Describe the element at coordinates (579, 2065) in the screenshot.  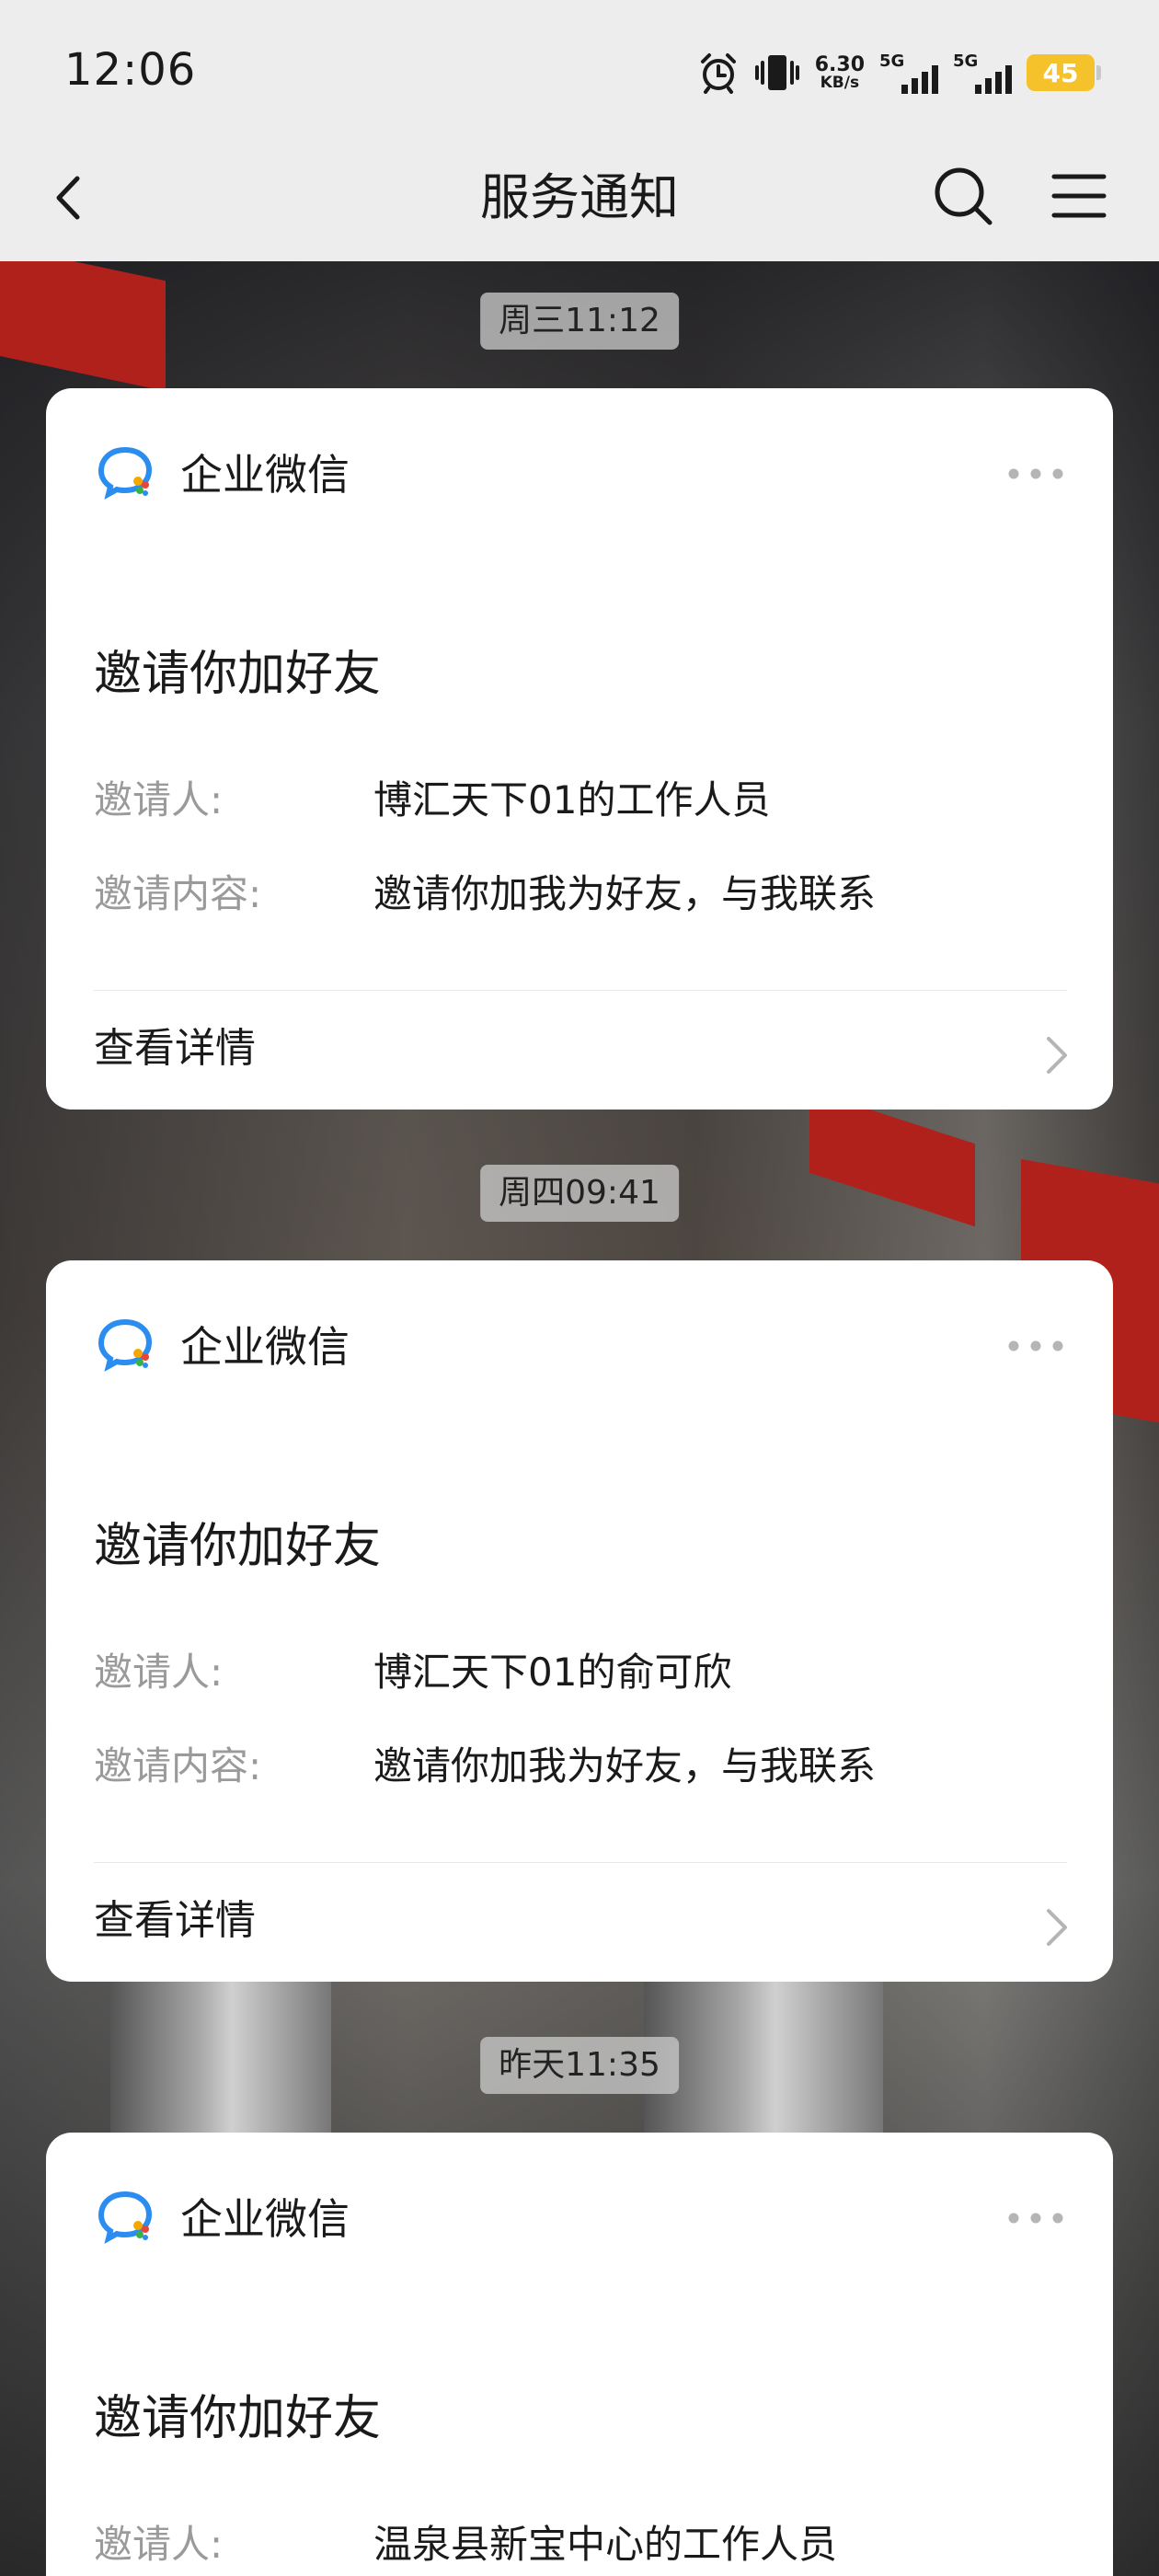
I see `message-timestamp: 昨天11:35` at that location.